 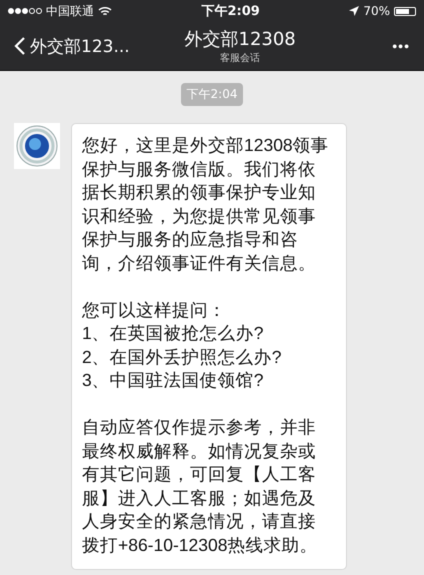 What do you see at coordinates (354, 11) in the screenshot?
I see `location-icon` at bounding box center [354, 11].